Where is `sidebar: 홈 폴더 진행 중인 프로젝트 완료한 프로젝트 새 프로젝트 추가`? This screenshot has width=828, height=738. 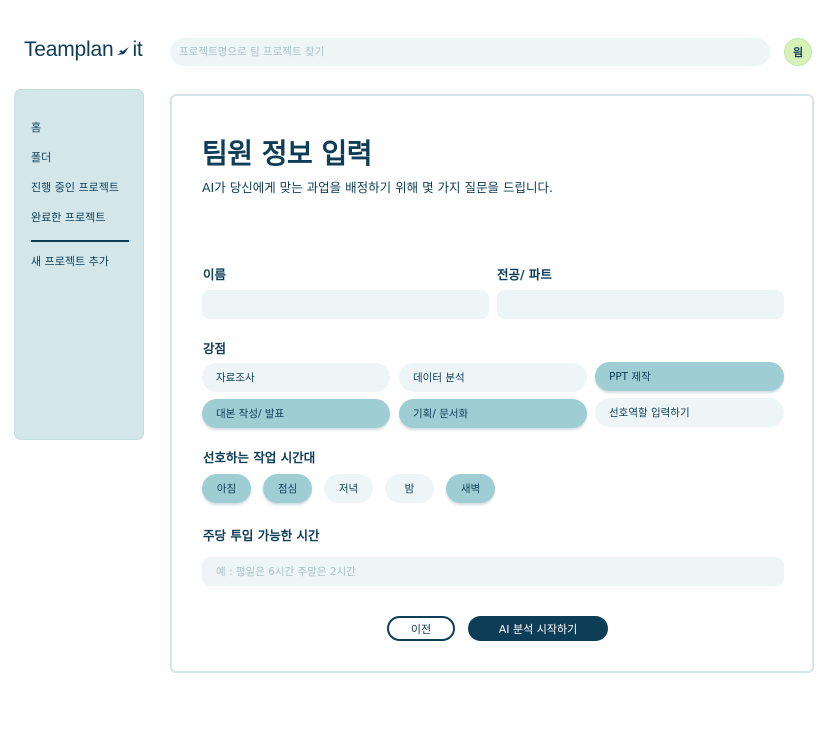 sidebar: 홈 폴더 진행 중인 프로젝트 완료한 프로젝트 새 프로젝트 추가 is located at coordinates (79, 264).